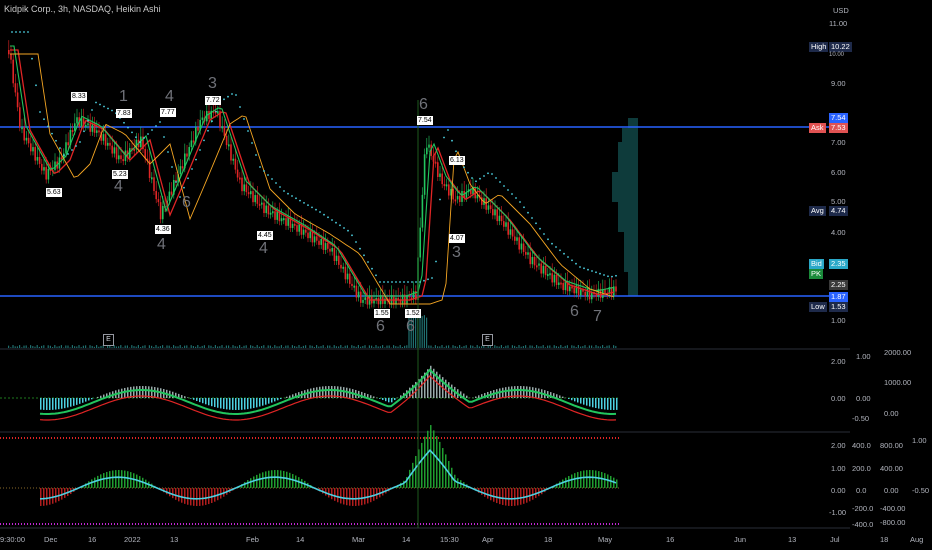 The image size is (932, 550). What do you see at coordinates (840, 47) in the screenshot?
I see `high-value: 10.22` at bounding box center [840, 47].